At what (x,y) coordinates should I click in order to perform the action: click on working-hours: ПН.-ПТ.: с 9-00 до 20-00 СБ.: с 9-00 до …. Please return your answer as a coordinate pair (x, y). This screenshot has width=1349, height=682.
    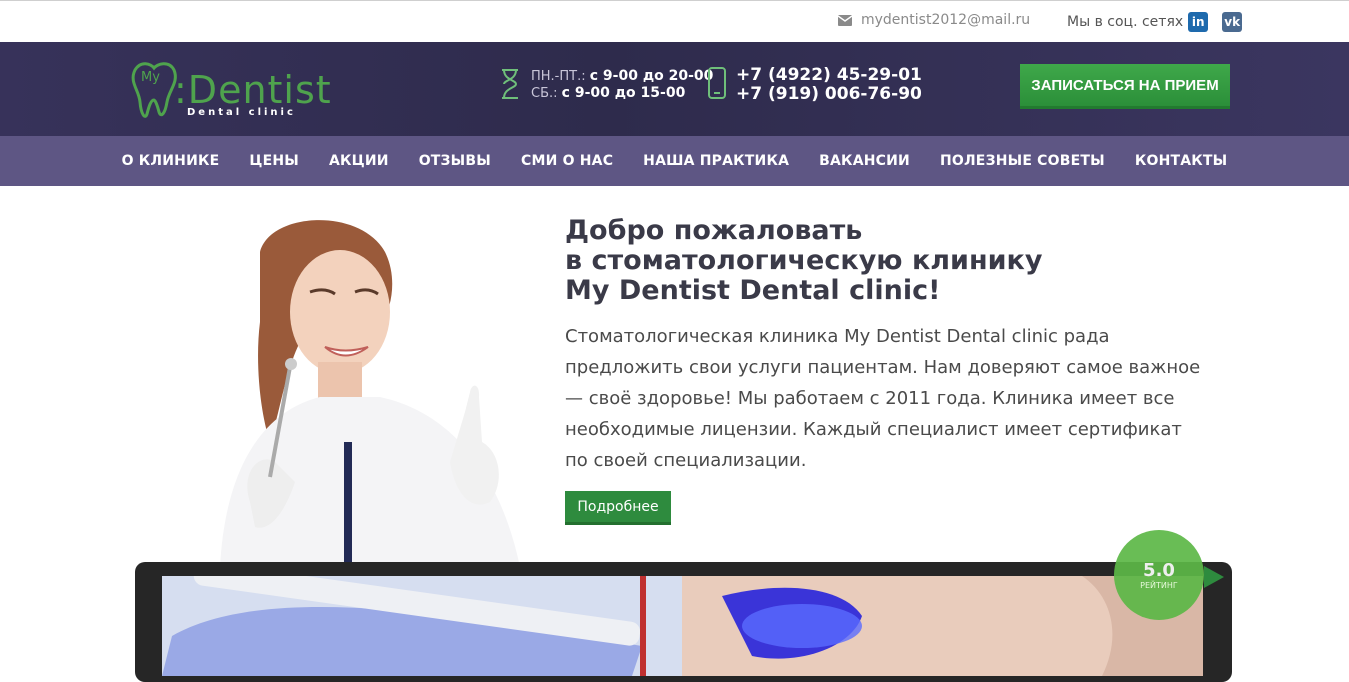
    Looking at the image, I should click on (622, 85).